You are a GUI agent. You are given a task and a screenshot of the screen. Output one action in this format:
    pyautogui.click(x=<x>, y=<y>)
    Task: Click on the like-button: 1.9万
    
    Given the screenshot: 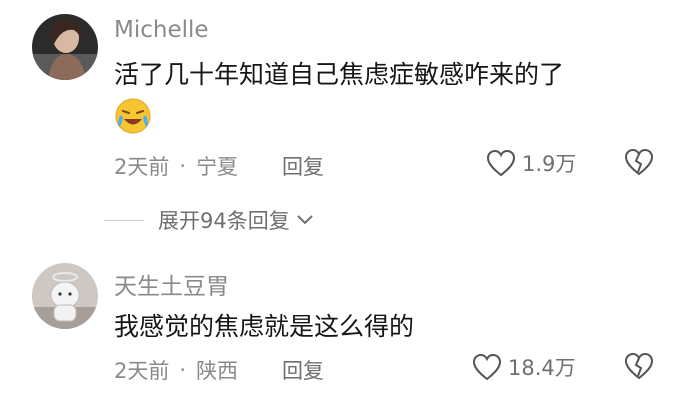 What is the action you would take?
    pyautogui.click(x=531, y=163)
    